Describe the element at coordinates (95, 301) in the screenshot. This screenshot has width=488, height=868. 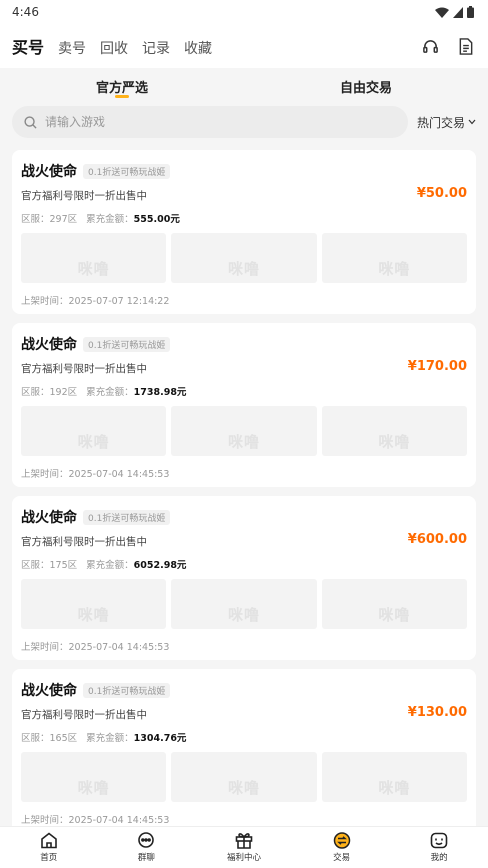
I see `listing-time: 上架时间：2025-07-07 12:14:22` at that location.